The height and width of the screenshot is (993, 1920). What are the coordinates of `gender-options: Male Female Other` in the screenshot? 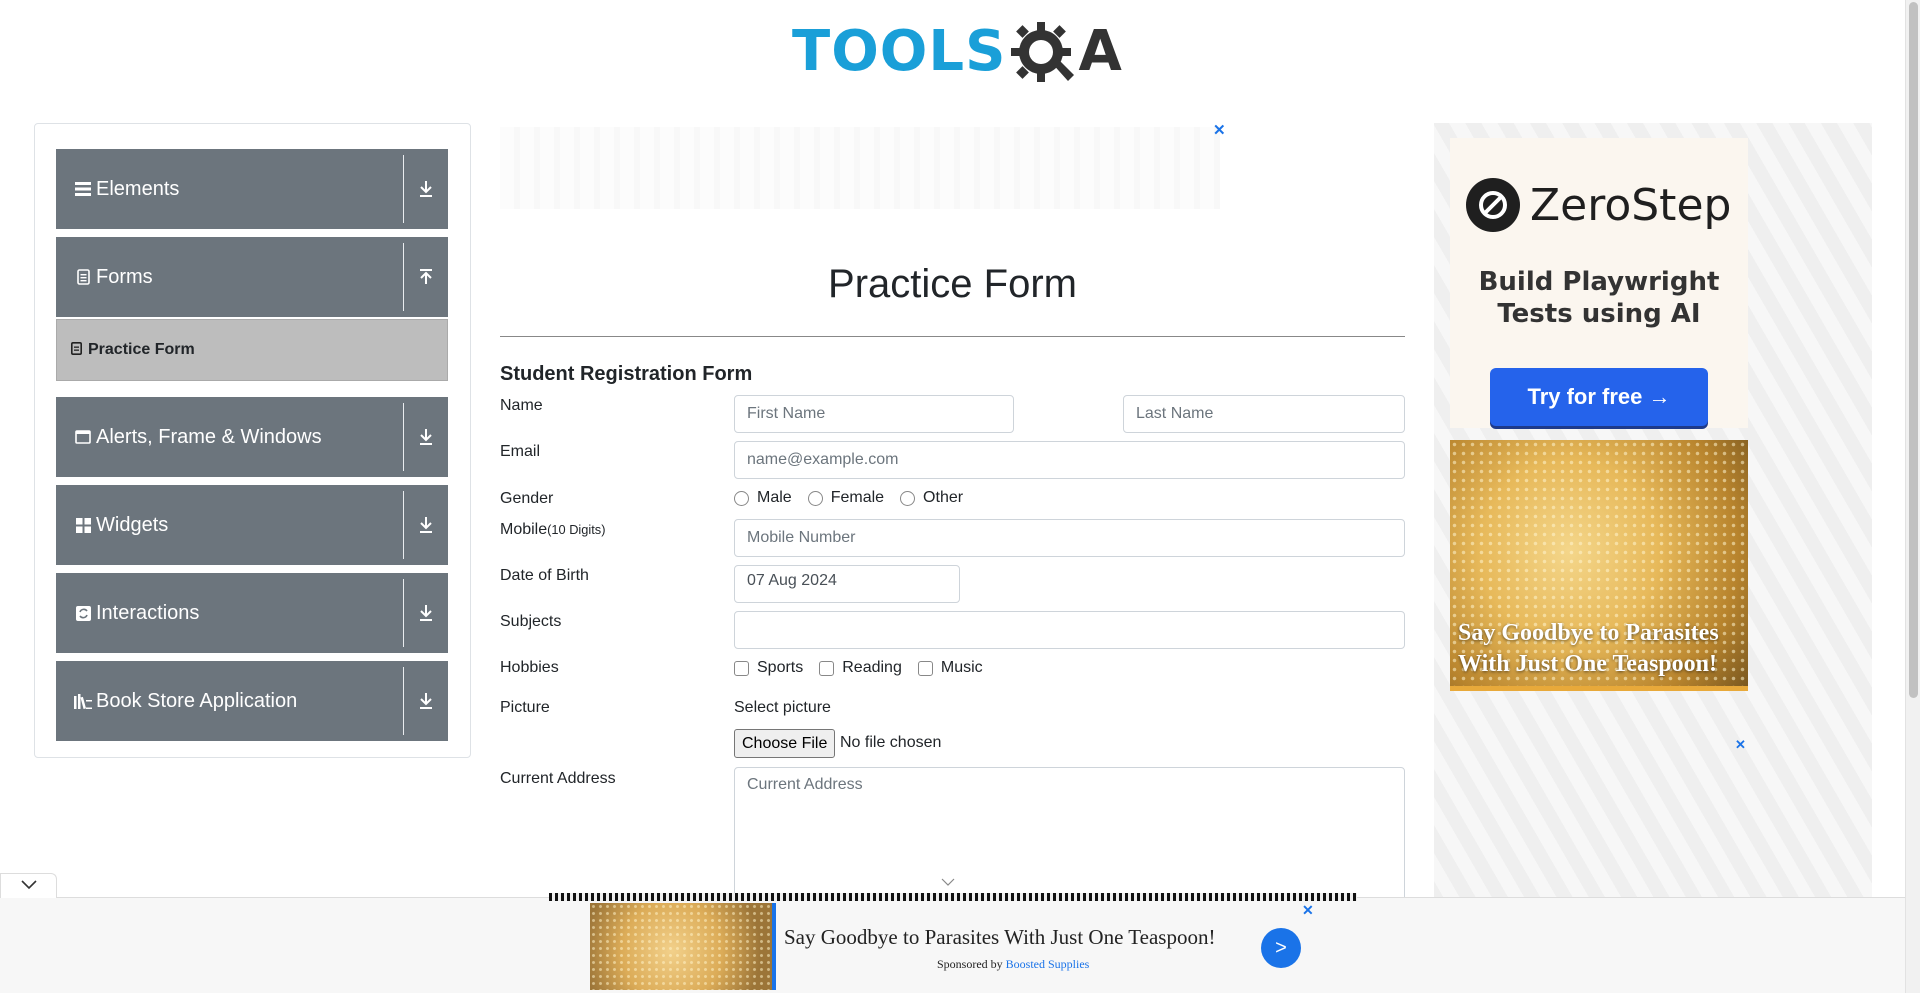 It's located at (856, 498).